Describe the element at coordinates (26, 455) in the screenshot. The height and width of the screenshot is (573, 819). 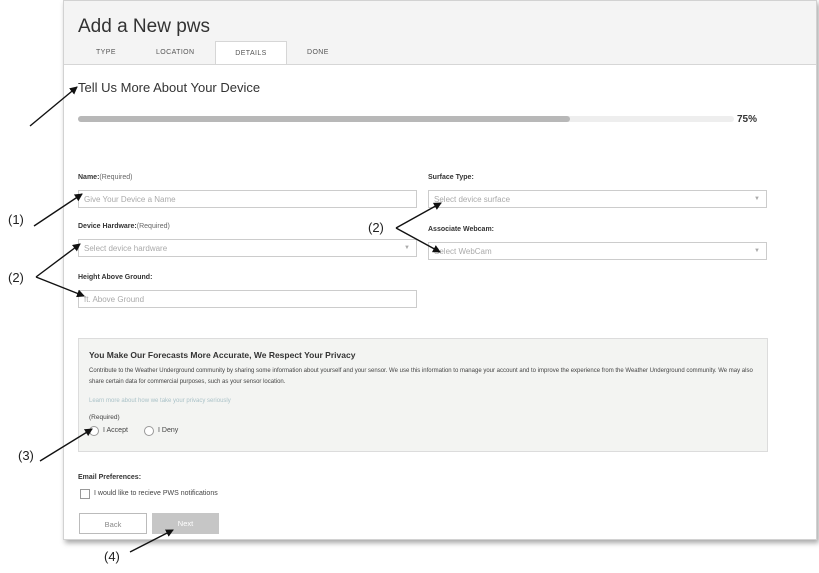
I see `annotation-3: (3)` at that location.